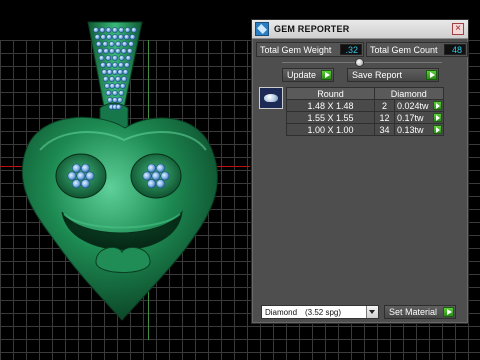 This screenshot has height=360, width=480. I want to click on total-gem-count: Total Gem Count 48, so click(417, 49).